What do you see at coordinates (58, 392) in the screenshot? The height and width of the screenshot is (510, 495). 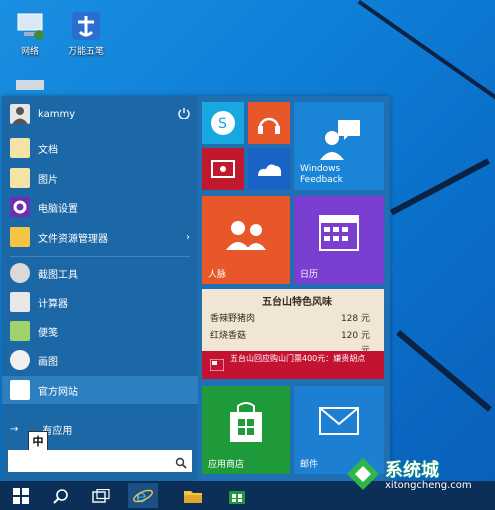 I see `item-label: 官方网站` at bounding box center [58, 392].